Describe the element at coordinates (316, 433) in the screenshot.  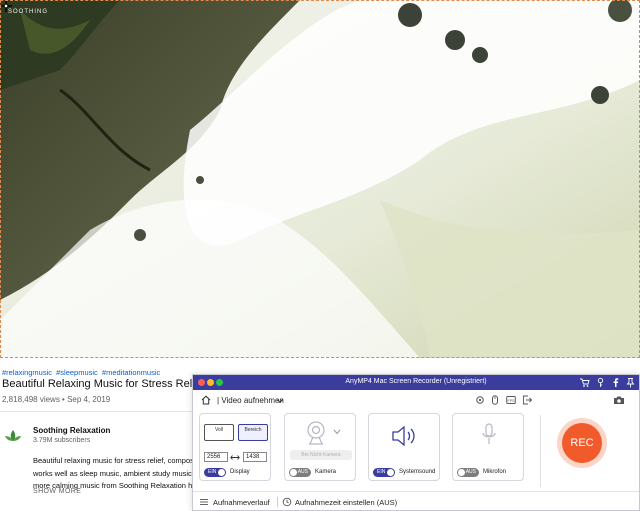
I see `webcam-icon` at that location.